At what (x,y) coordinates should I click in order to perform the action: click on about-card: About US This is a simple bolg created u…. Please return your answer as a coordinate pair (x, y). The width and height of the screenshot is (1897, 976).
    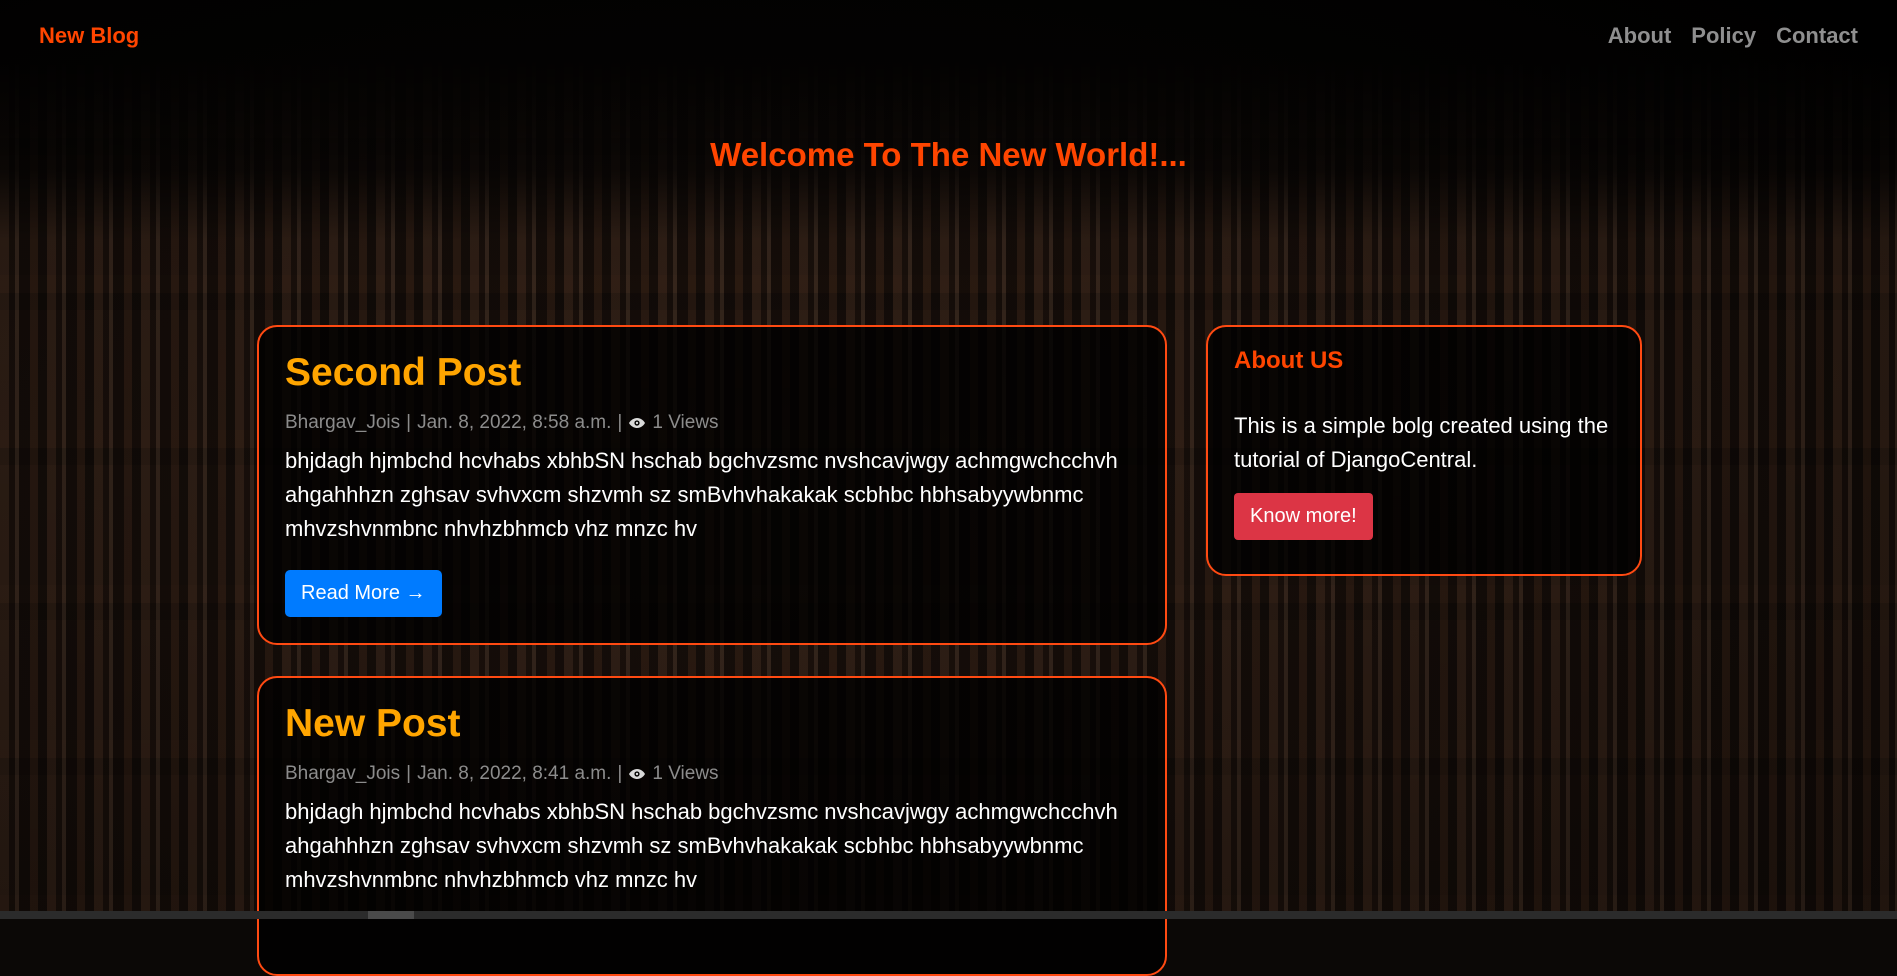
    Looking at the image, I should click on (1424, 450).